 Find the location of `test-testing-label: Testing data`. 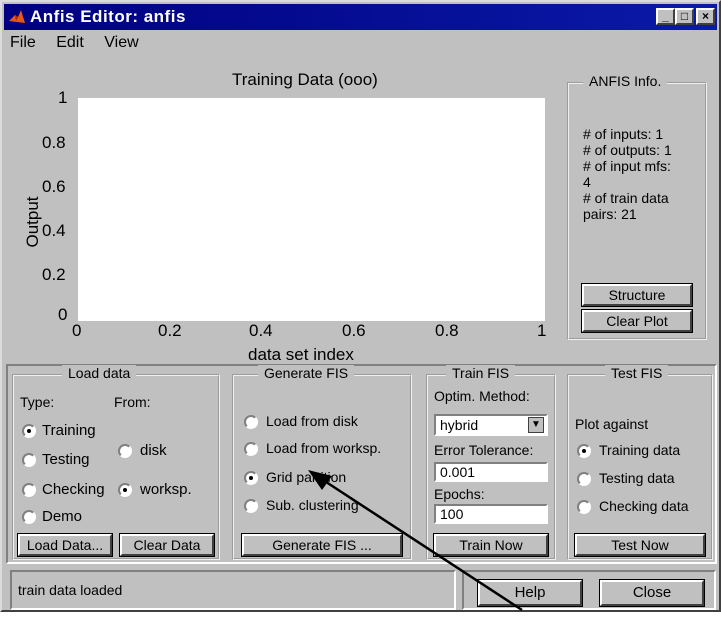

test-testing-label: Testing data is located at coordinates (637, 478).